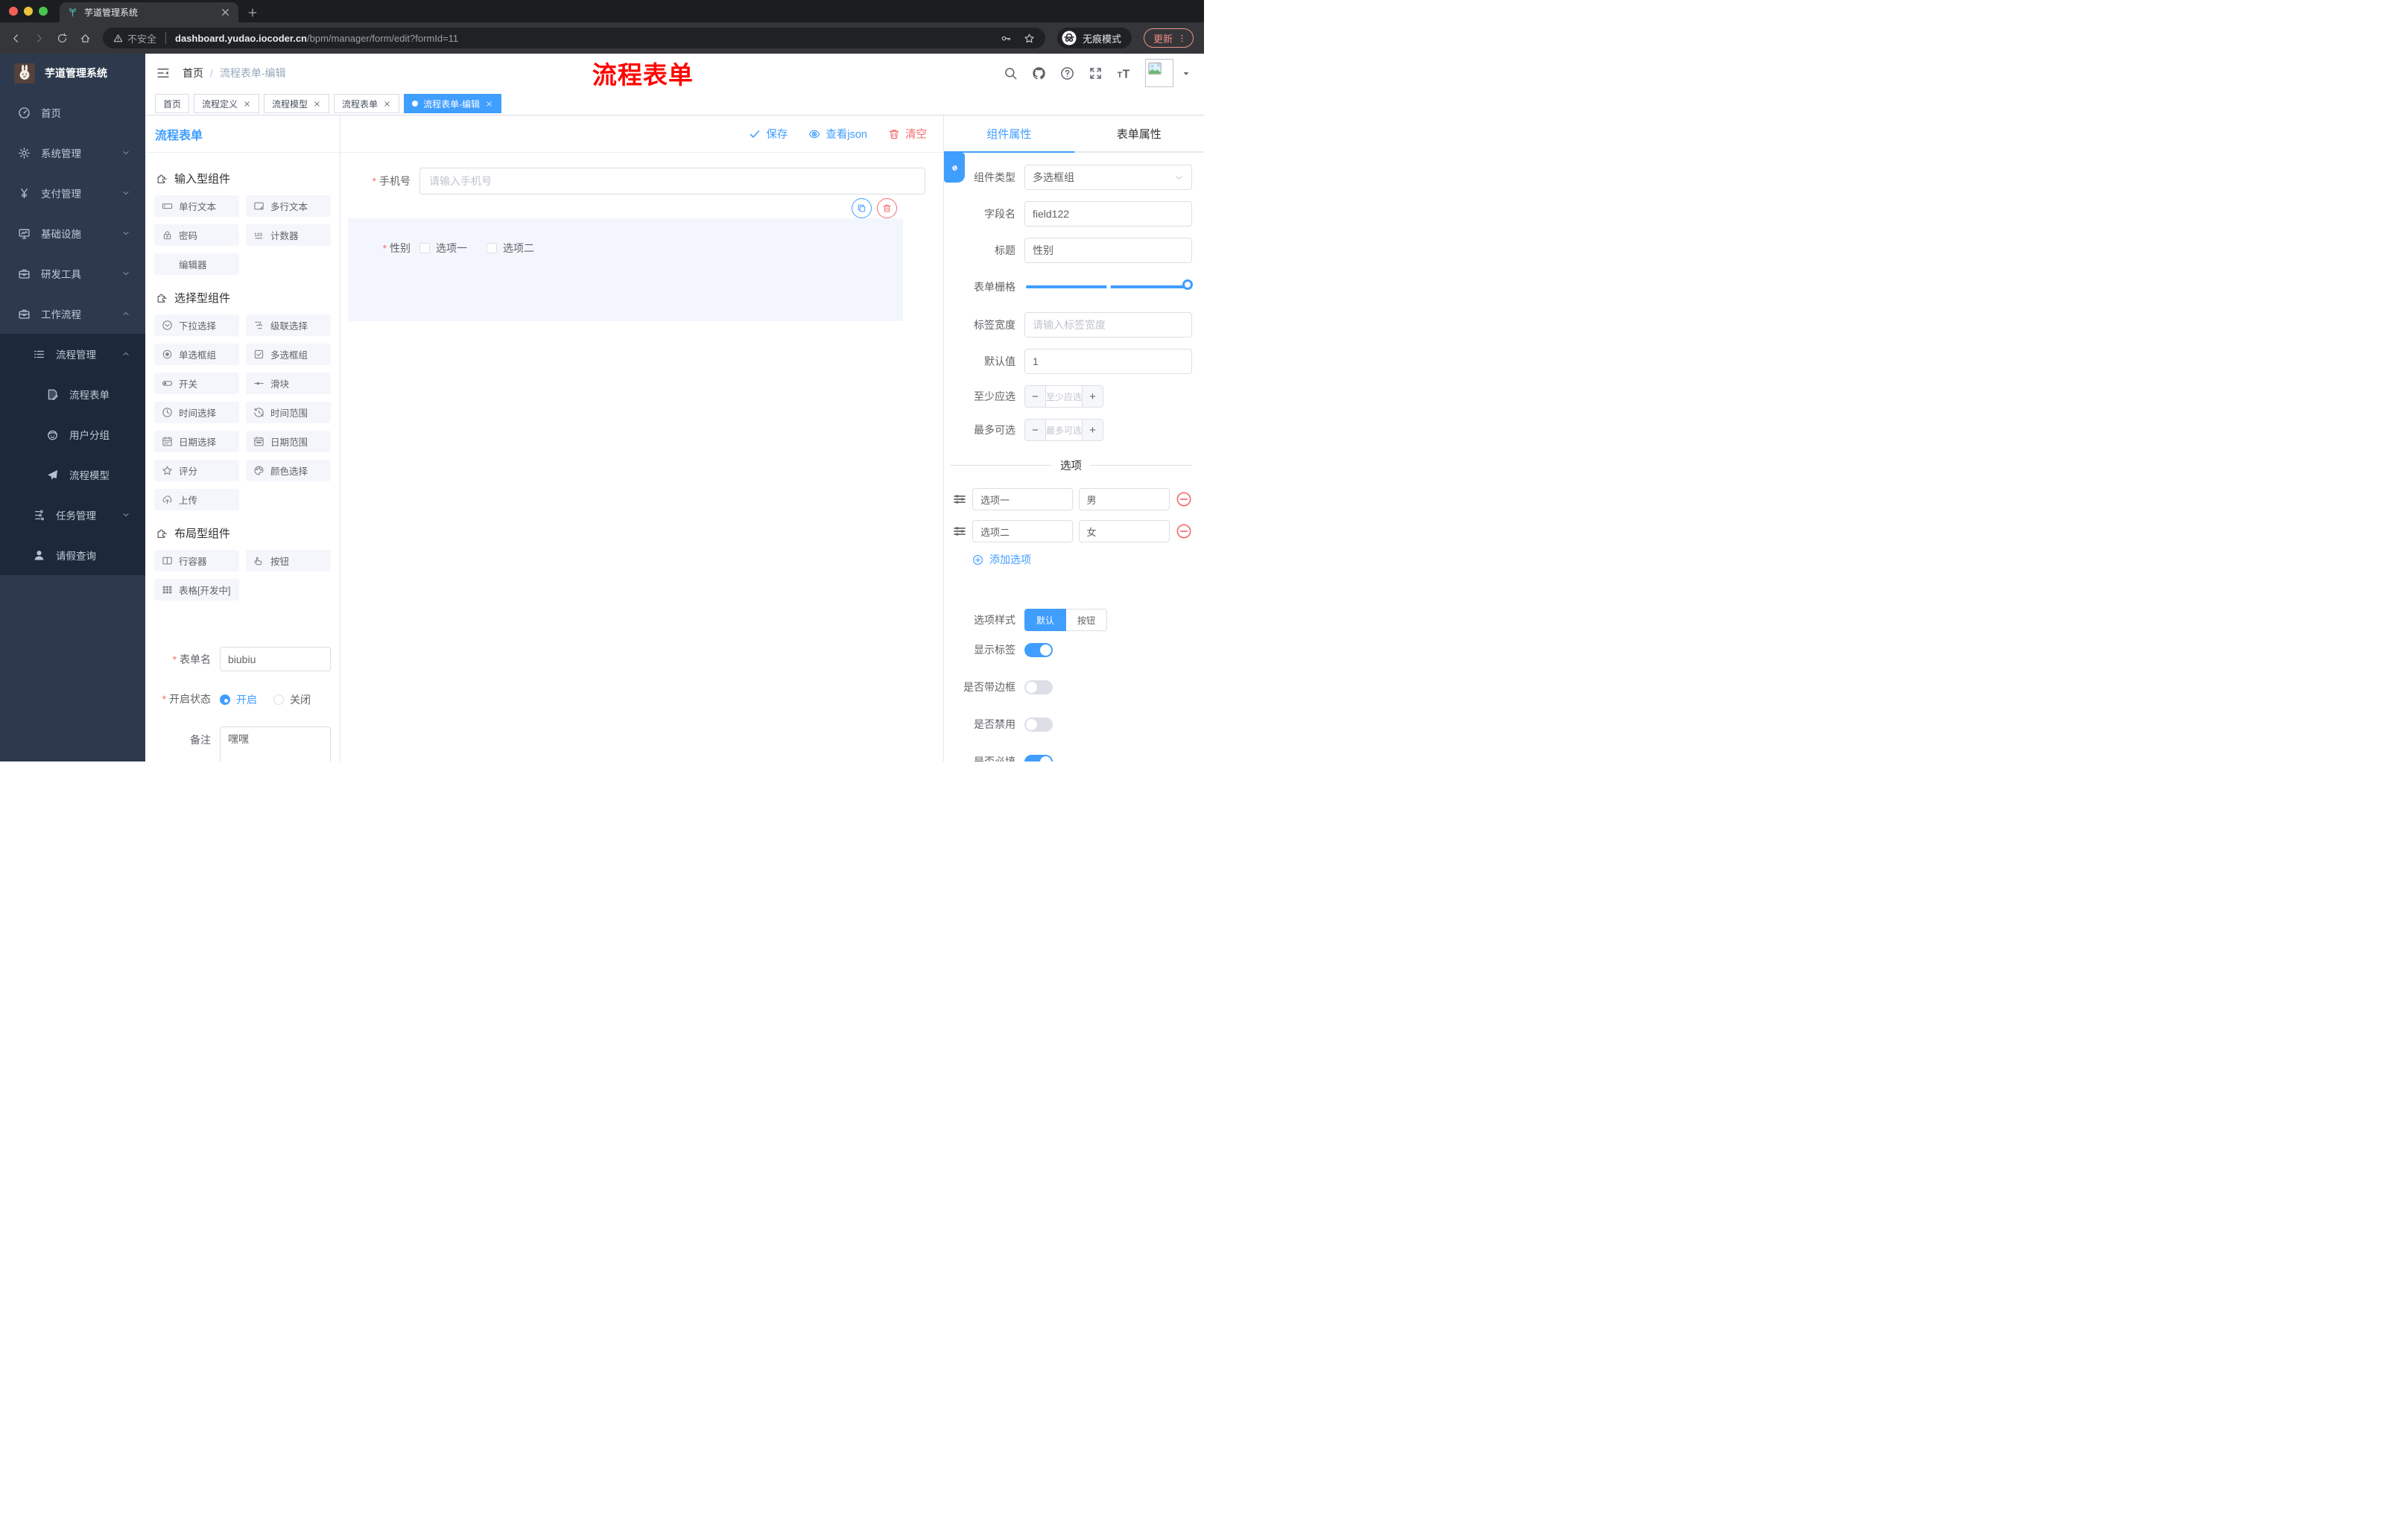 The width and height of the screenshot is (2408, 1523). What do you see at coordinates (837, 134) in the screenshot?
I see `view-json-button: 查看json` at bounding box center [837, 134].